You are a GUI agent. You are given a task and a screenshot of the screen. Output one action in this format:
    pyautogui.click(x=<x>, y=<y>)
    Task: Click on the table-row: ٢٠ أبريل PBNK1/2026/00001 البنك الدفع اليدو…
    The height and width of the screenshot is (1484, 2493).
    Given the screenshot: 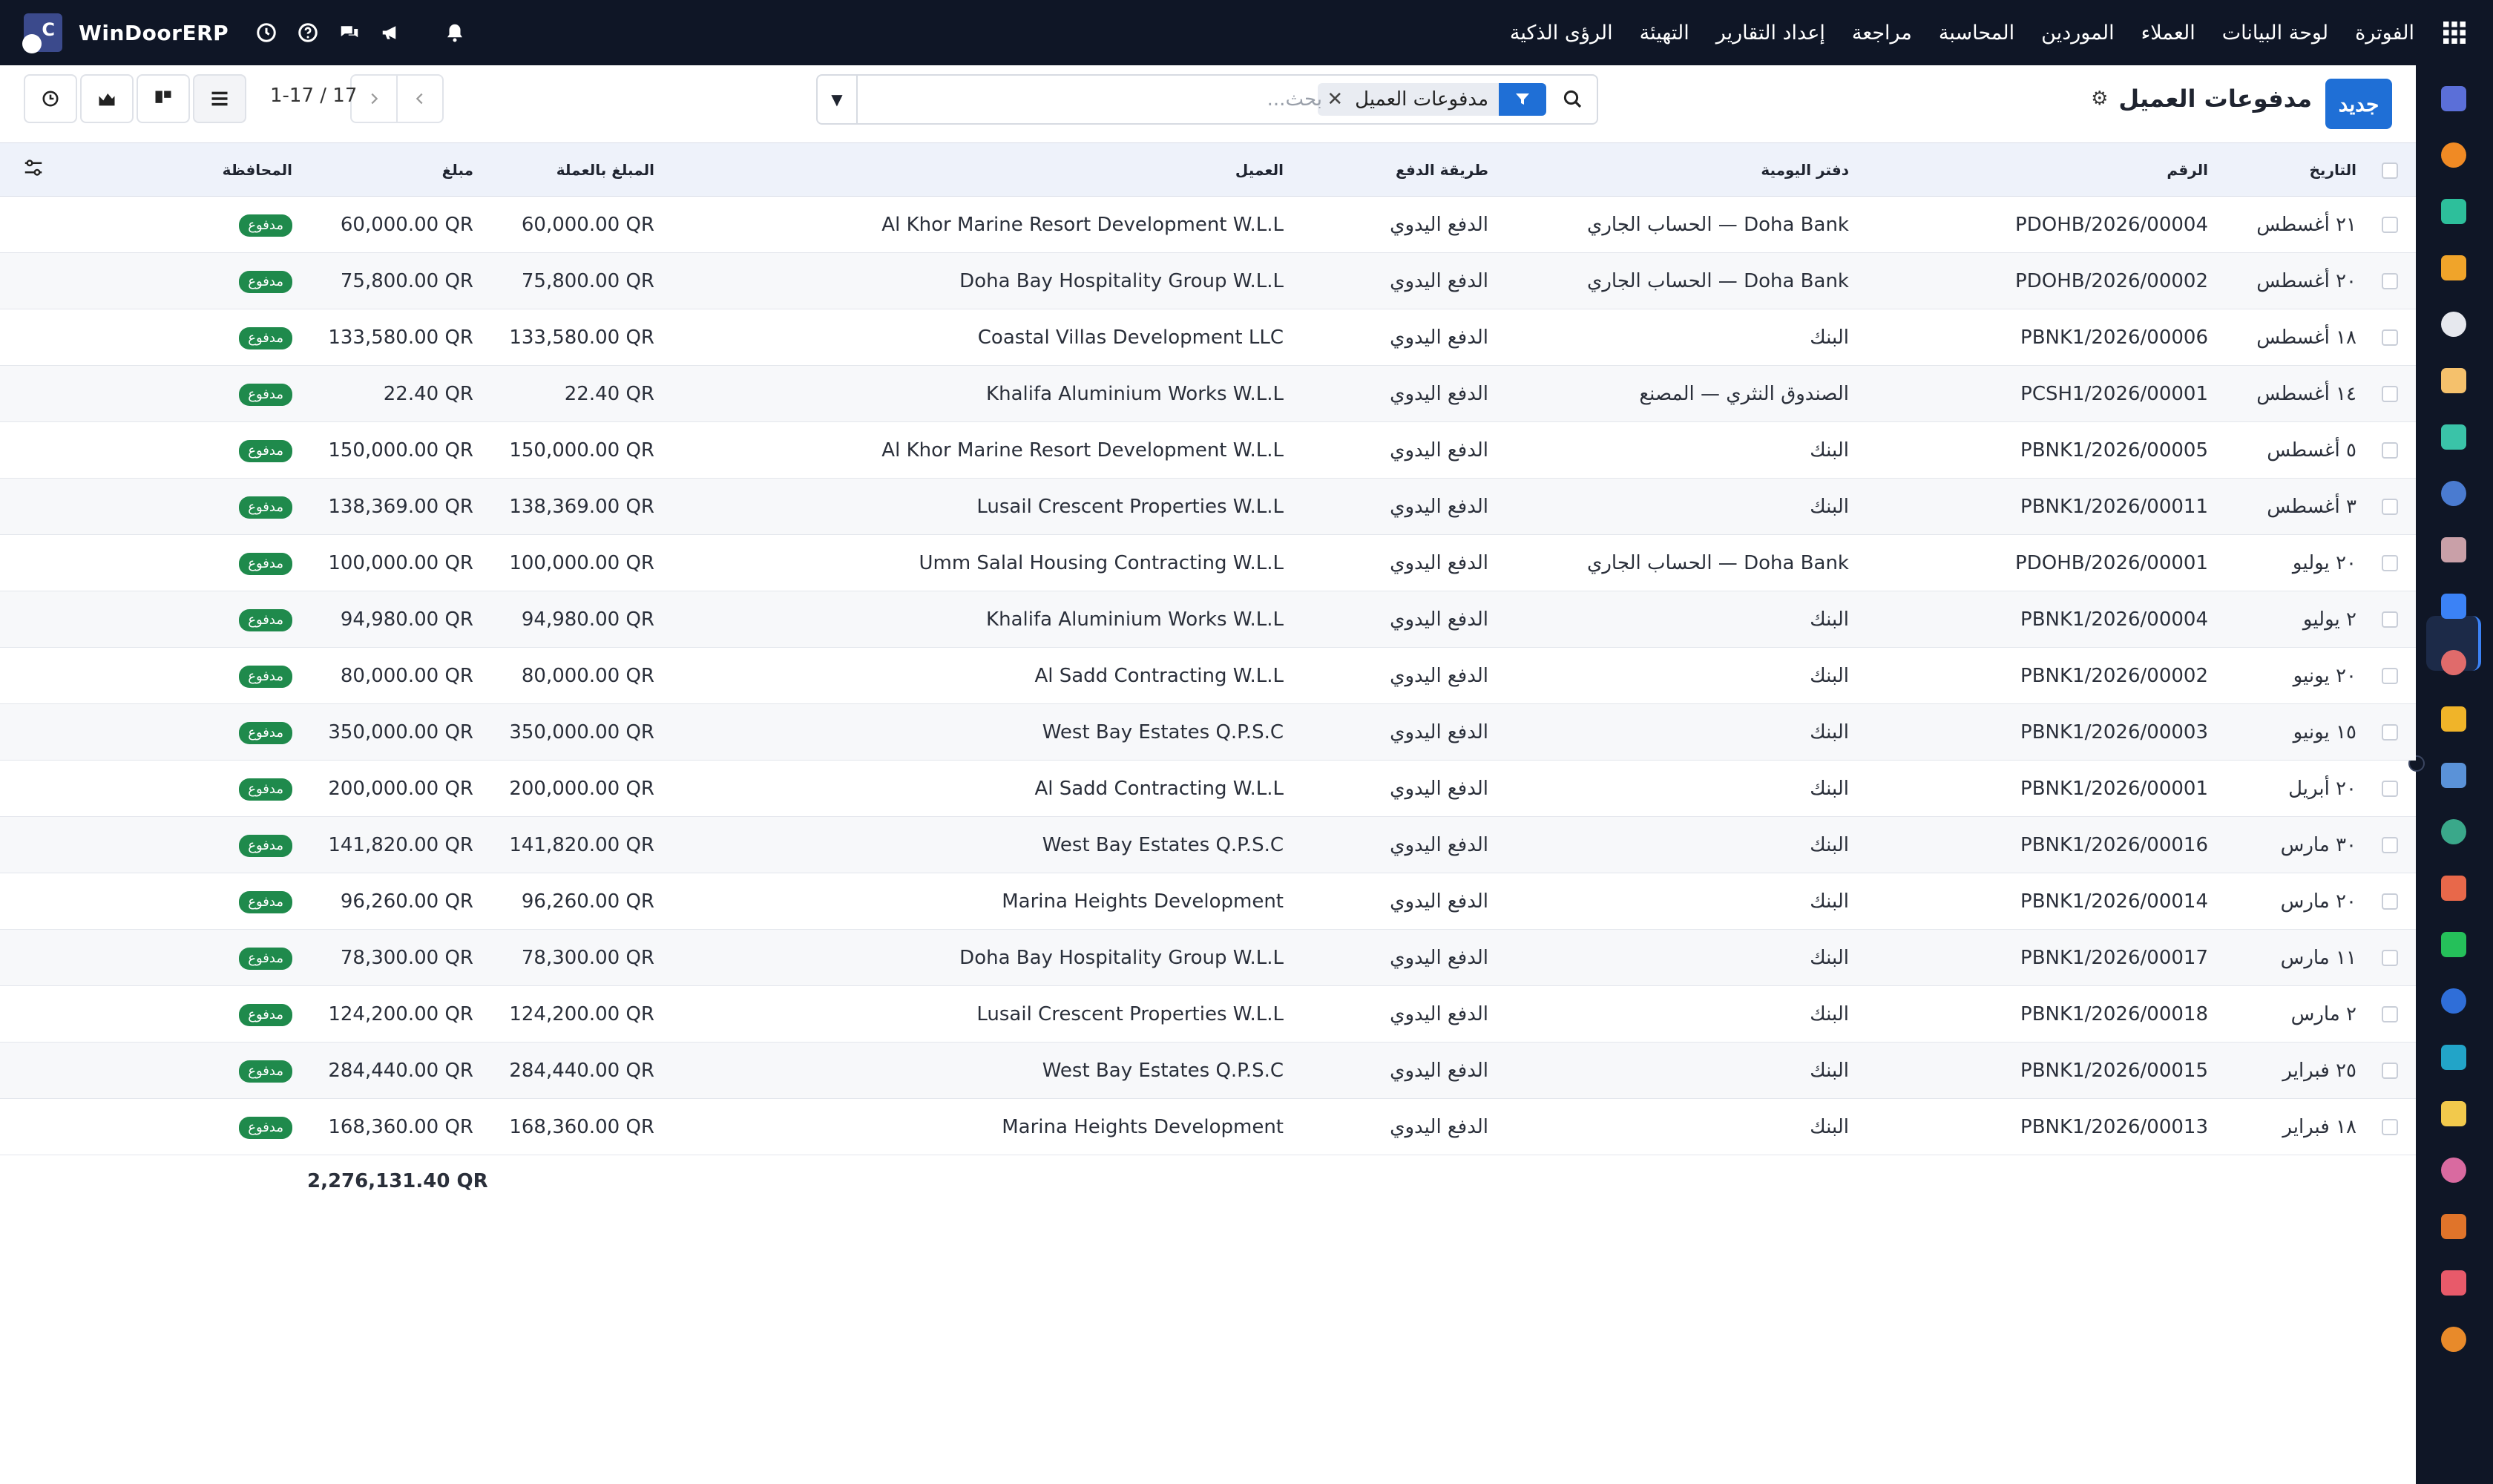 What is the action you would take?
    pyautogui.click(x=1208, y=789)
    